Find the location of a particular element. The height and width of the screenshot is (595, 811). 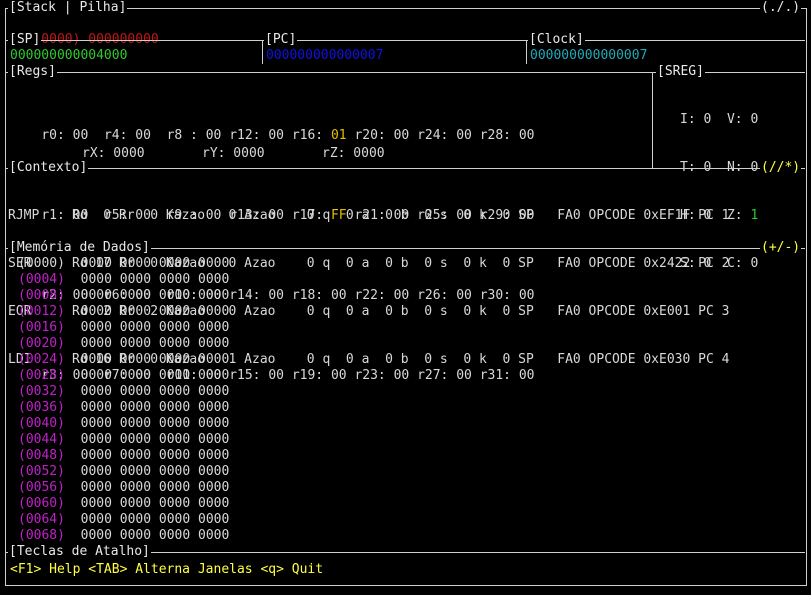

memory-row: (0056) 0000 0000 0000 0000 is located at coordinates (123, 488).